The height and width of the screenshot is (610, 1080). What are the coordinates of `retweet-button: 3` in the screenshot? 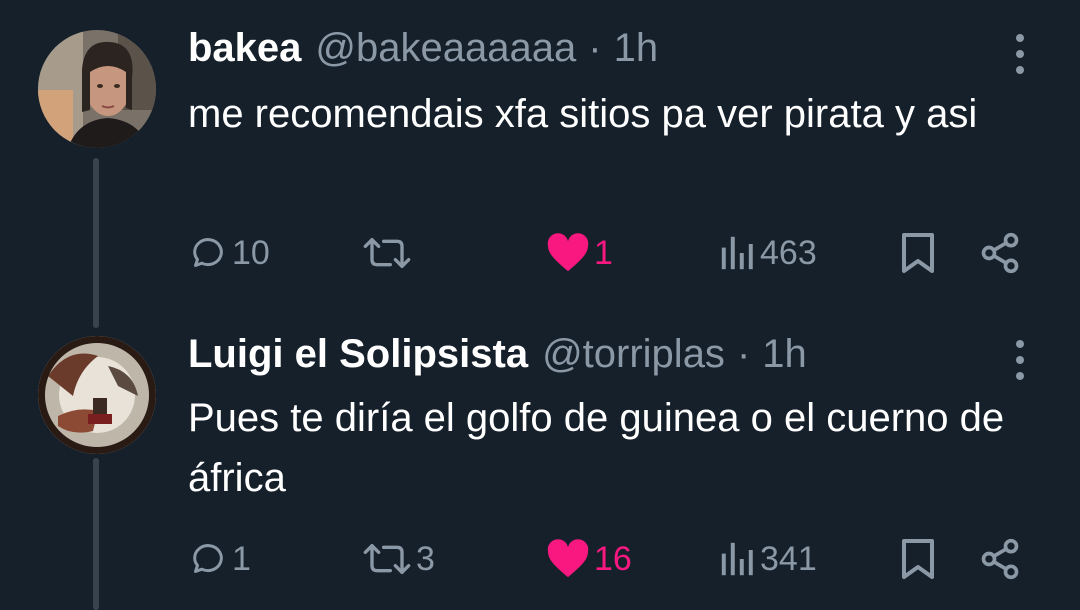 It's located at (398, 559).